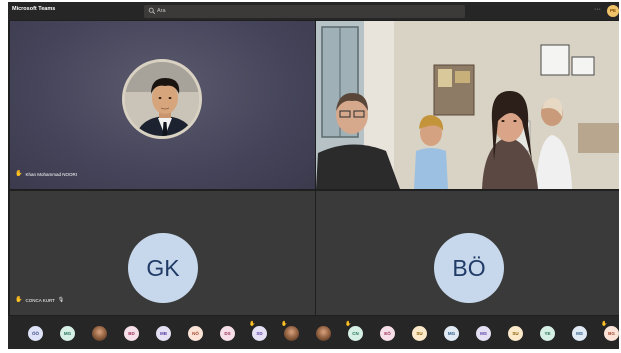 The image size is (621, 353). I want to click on participant-strip-avatar: NÖ, so click(195, 333).